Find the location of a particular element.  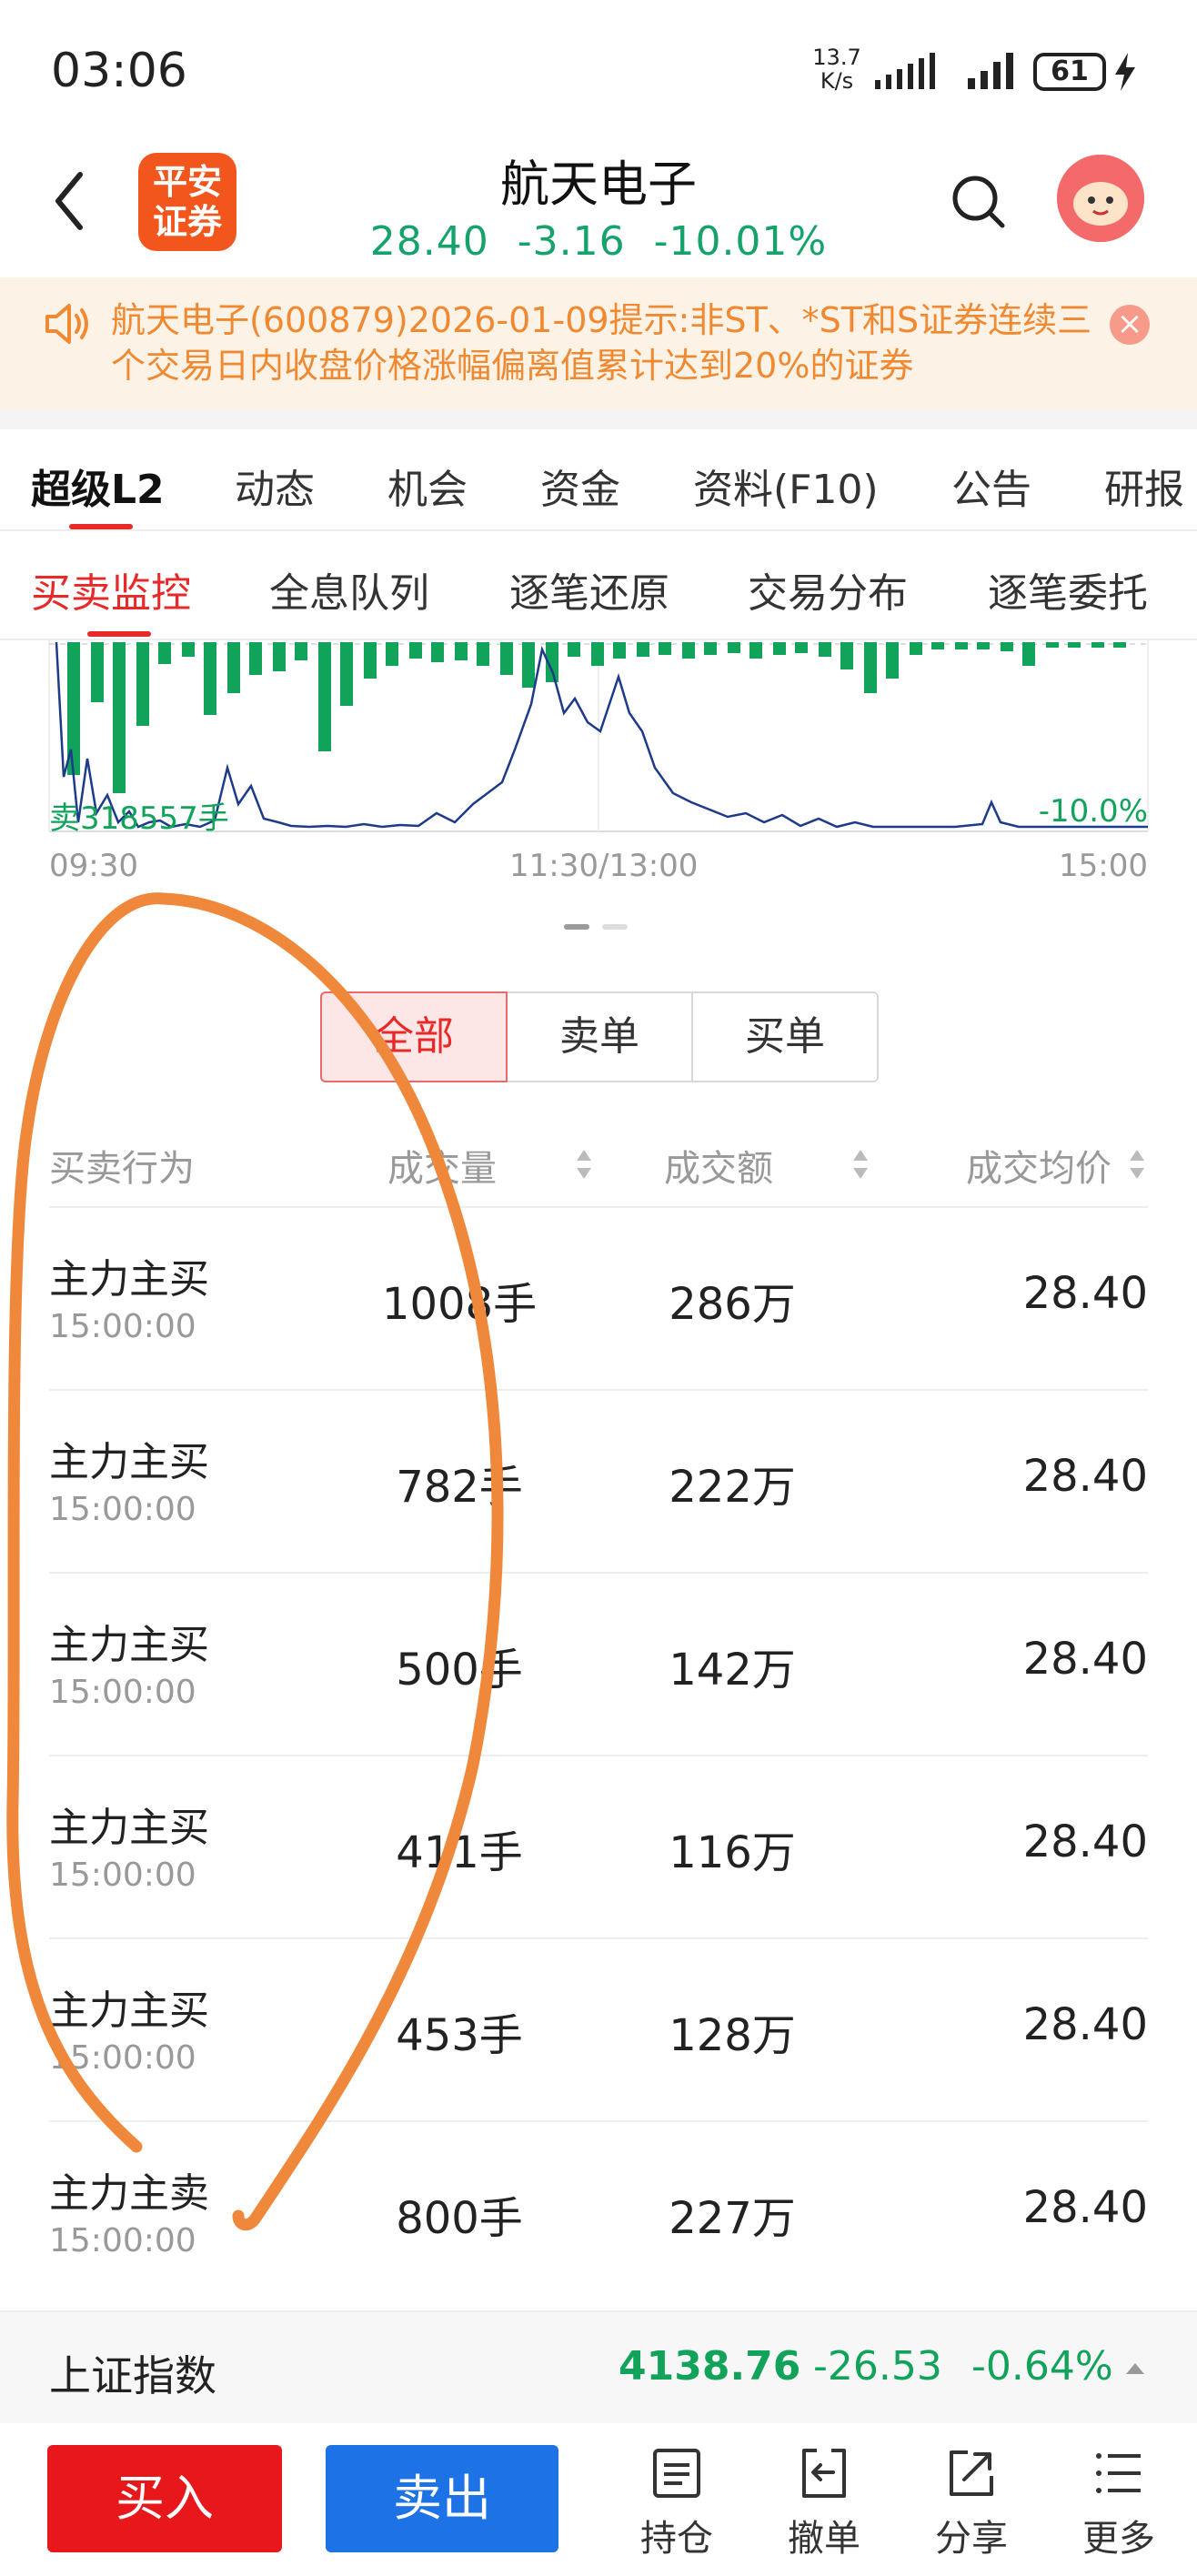

tab-trade-distribution: 交易分布 is located at coordinates (828, 589).